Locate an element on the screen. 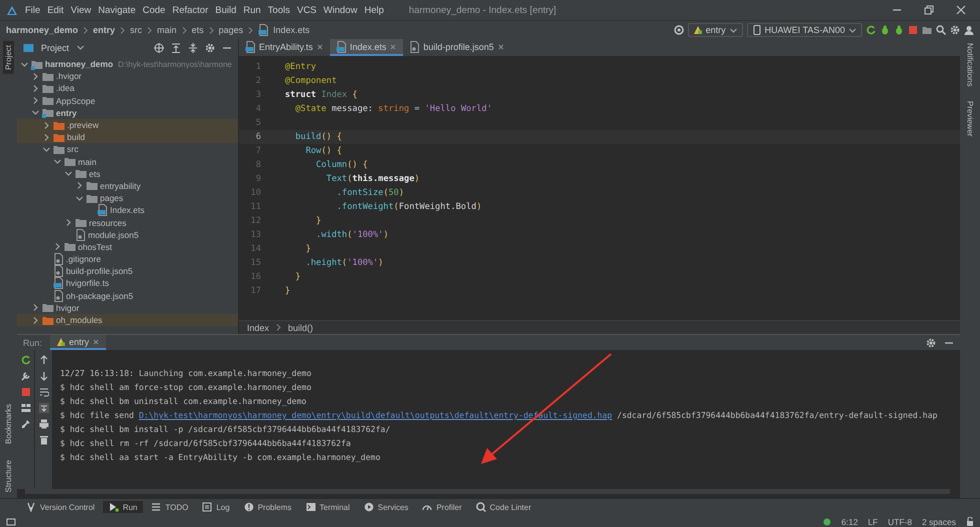 The height and width of the screenshot is (527, 980). editor-tab: Index.ets is located at coordinates (367, 47).